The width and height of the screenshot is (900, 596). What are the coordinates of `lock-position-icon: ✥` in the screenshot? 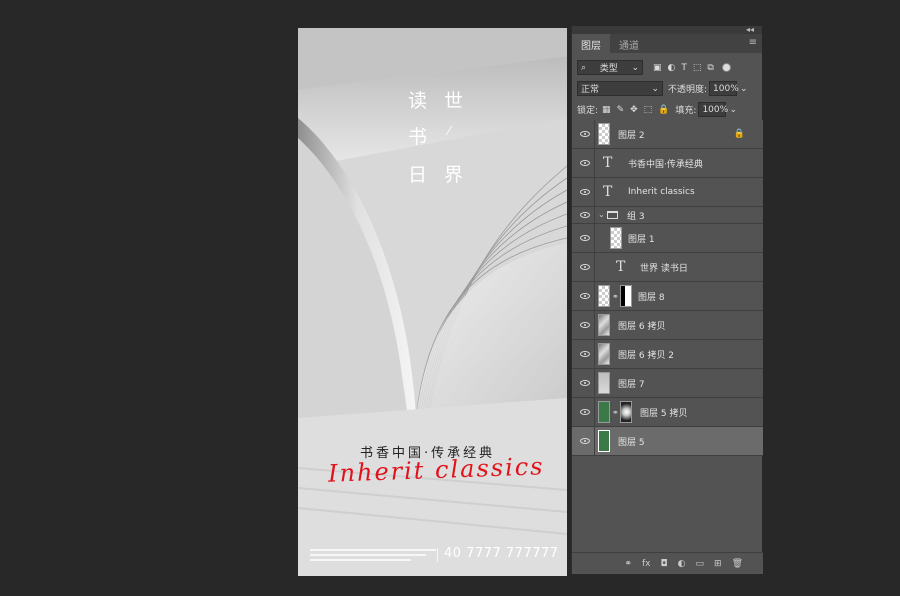 It's located at (634, 110).